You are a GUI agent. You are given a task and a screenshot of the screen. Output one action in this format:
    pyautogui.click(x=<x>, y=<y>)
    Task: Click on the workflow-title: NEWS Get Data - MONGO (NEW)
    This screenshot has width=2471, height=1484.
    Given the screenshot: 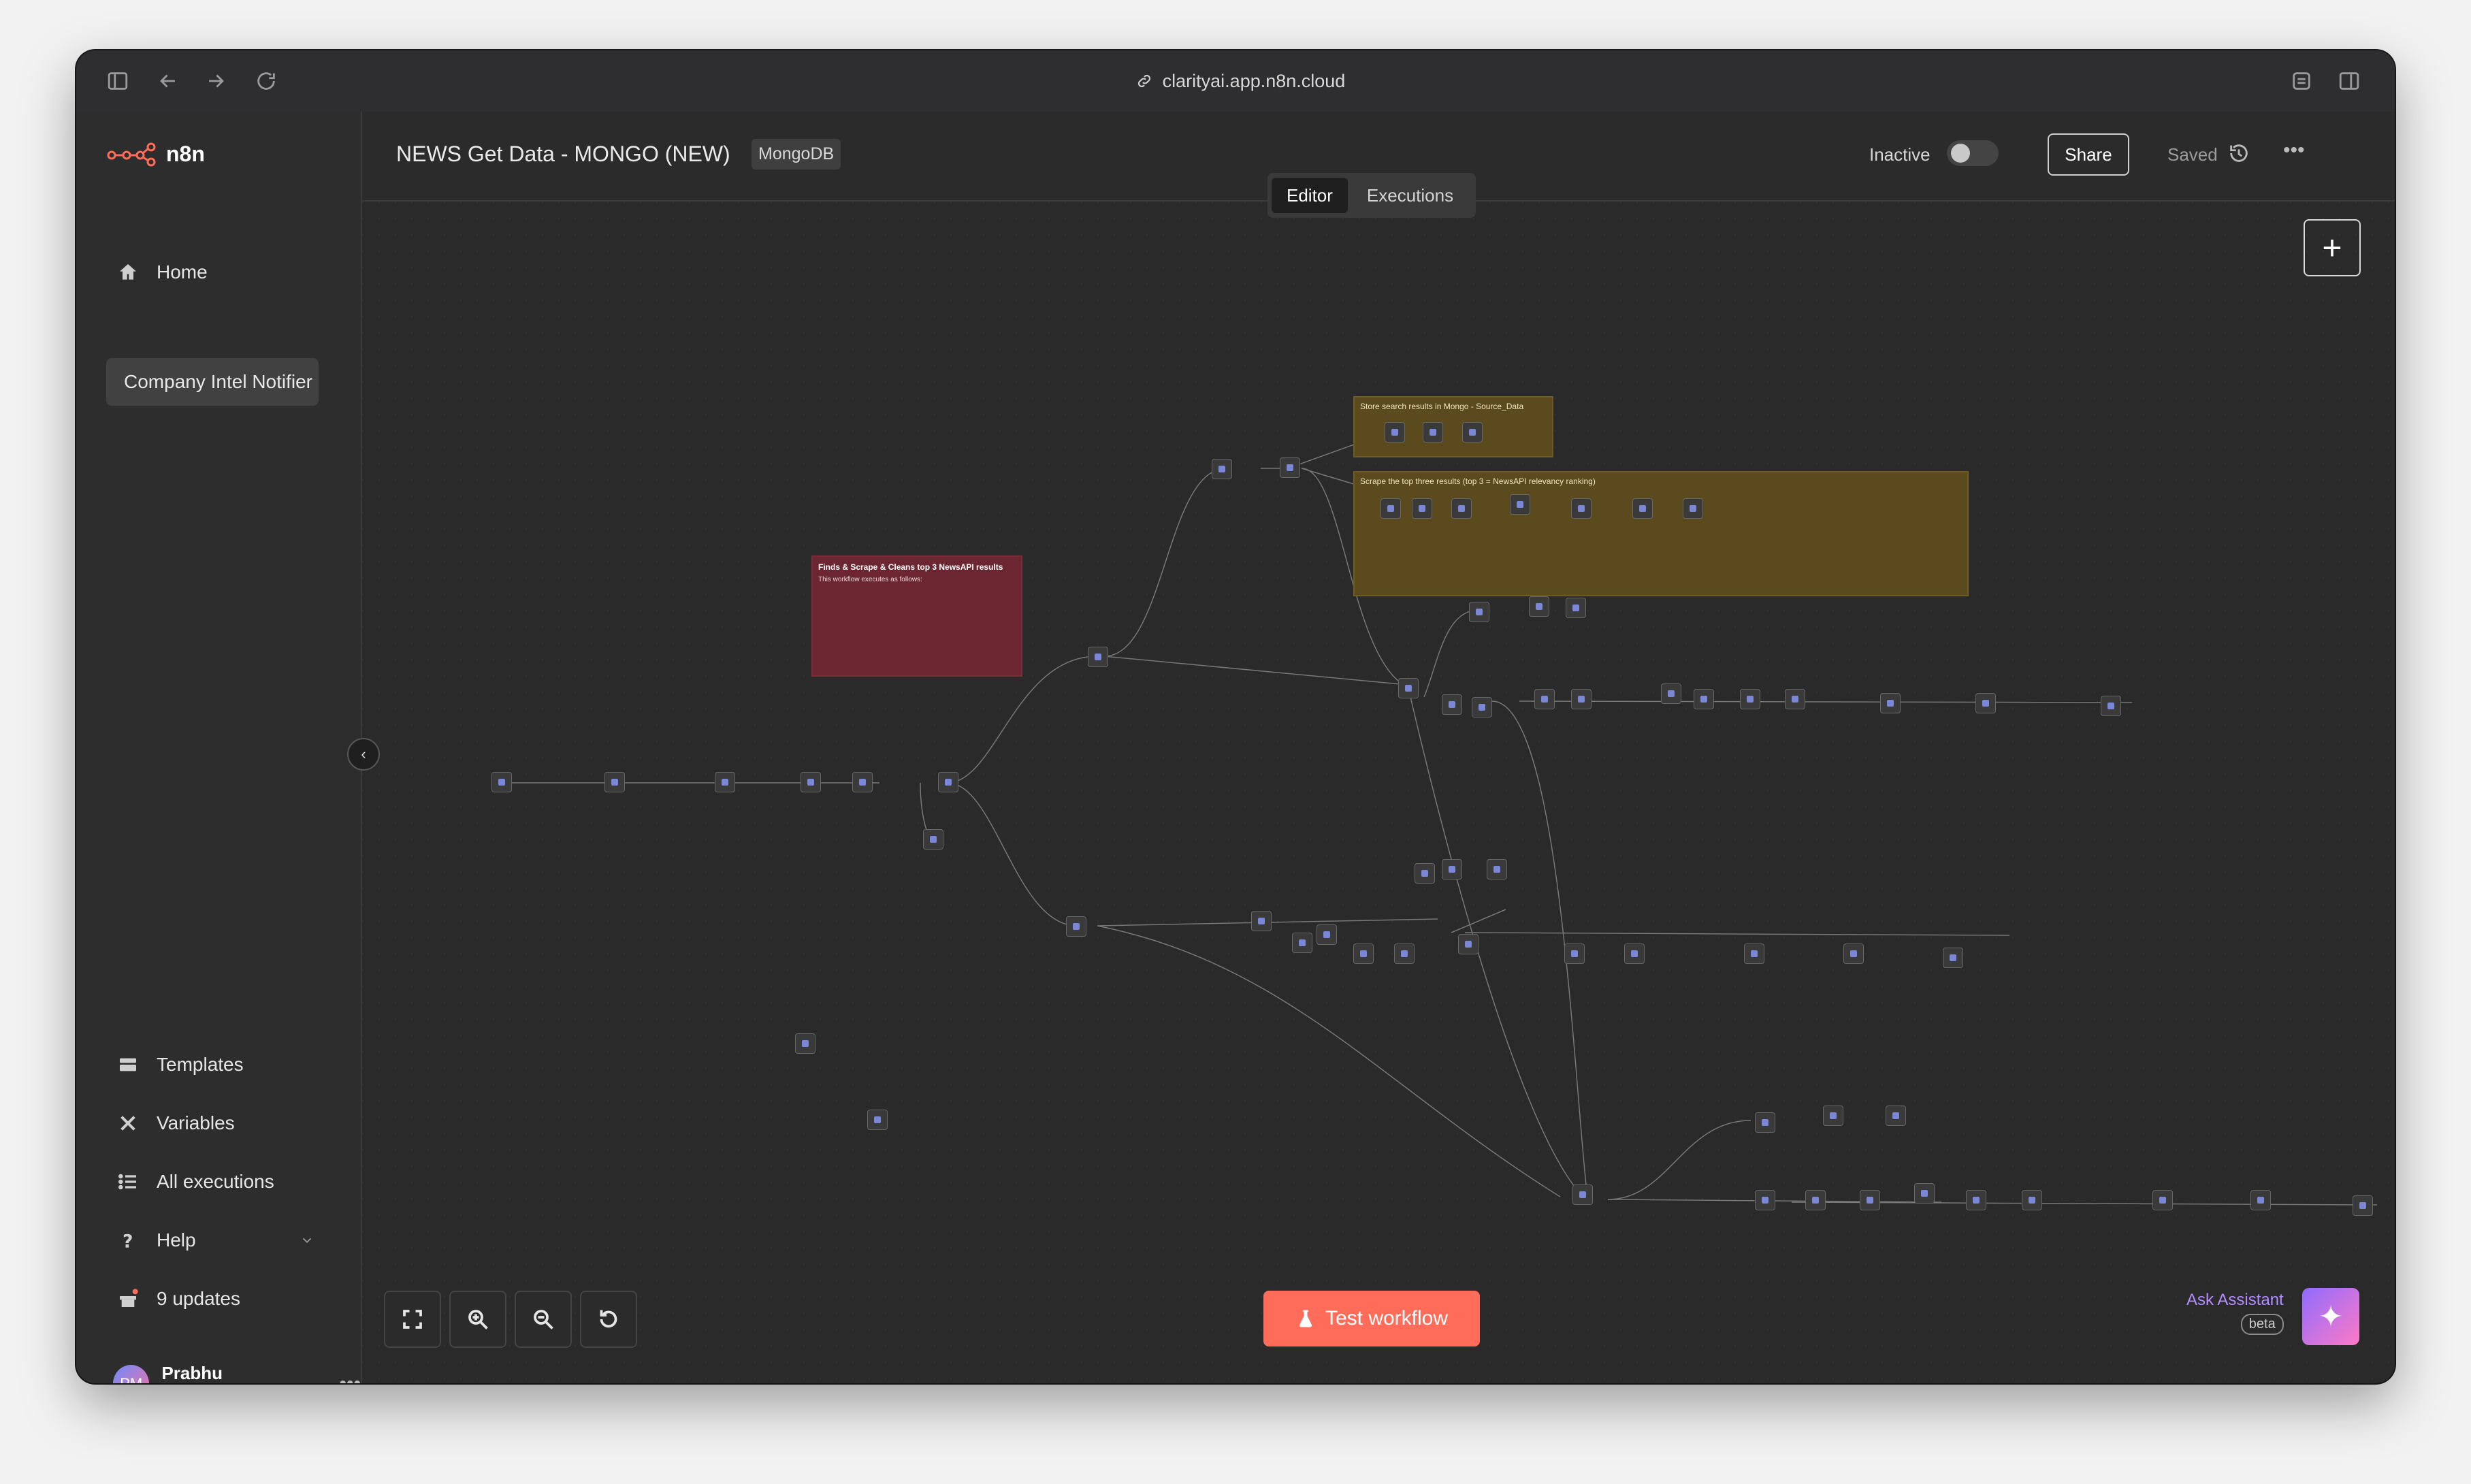 What is the action you would take?
    pyautogui.click(x=563, y=154)
    